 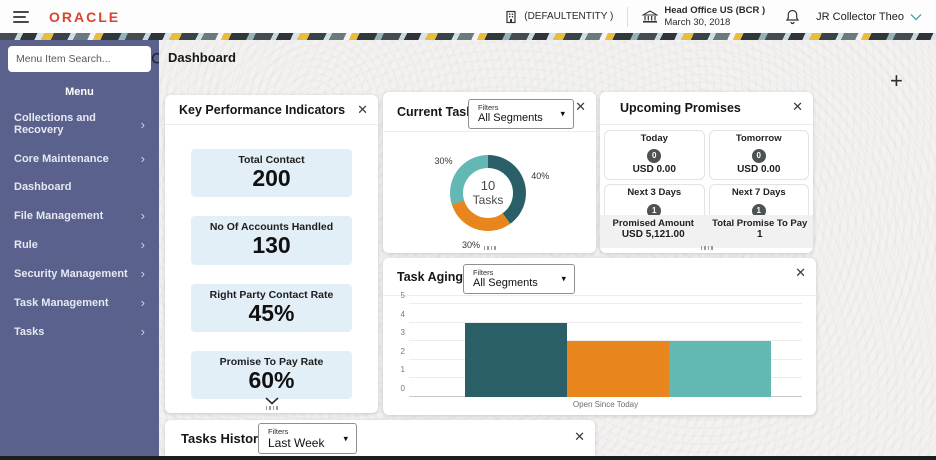 I want to click on promise-footer-item: Total Promise To Pay 1, so click(x=760, y=229).